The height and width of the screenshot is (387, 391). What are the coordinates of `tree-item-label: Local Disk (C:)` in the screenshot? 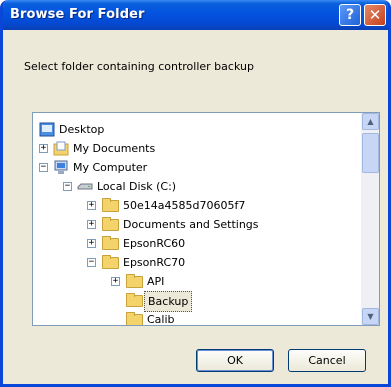 It's located at (137, 186).